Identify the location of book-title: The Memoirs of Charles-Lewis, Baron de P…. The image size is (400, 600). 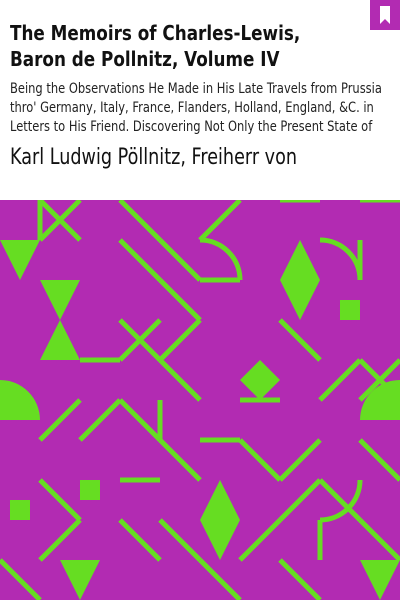
(155, 46).